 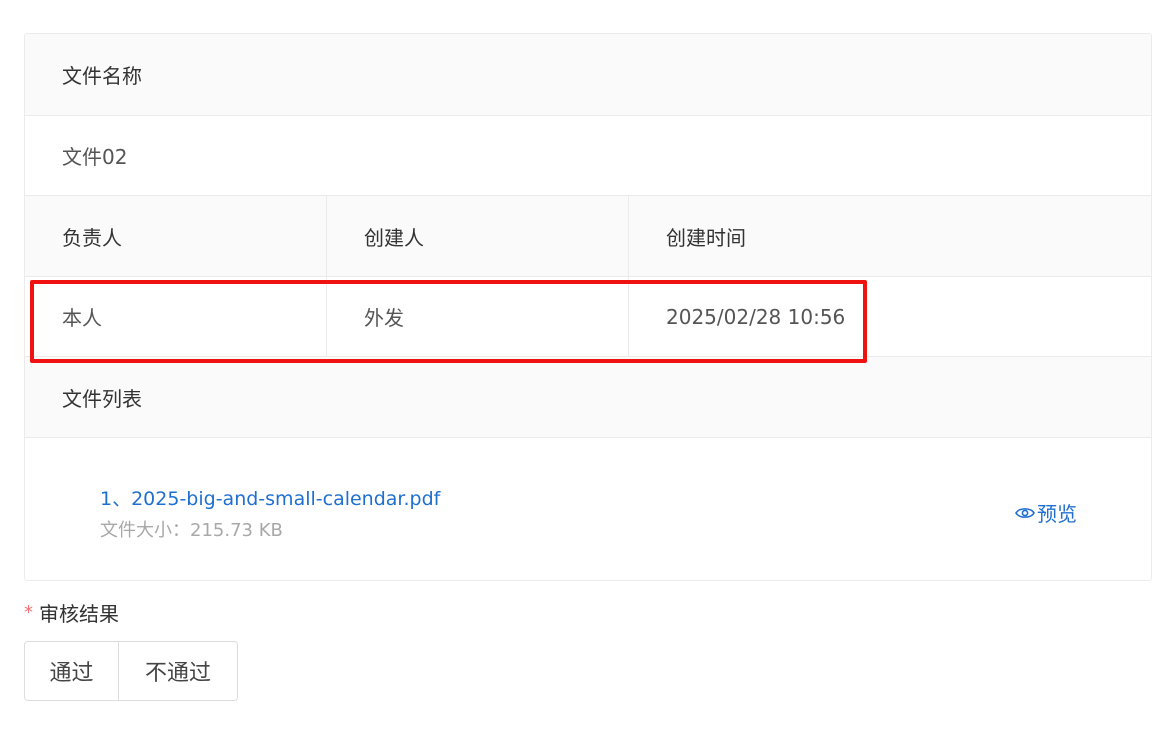 I want to click on review-result-label: * 审核结果, so click(x=71, y=612).